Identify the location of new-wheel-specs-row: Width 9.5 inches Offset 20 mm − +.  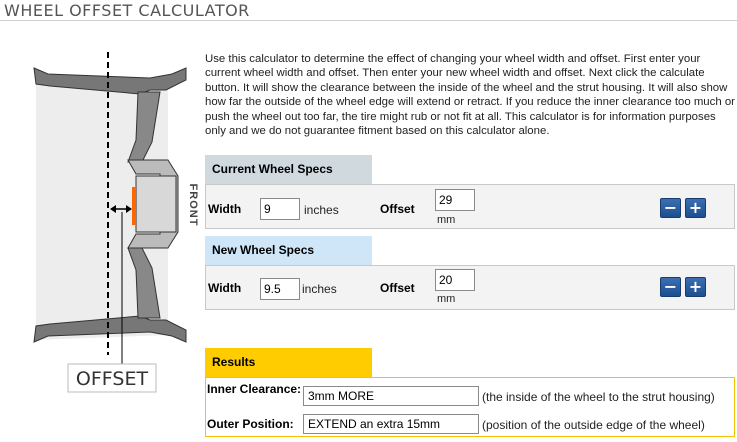
(470, 287).